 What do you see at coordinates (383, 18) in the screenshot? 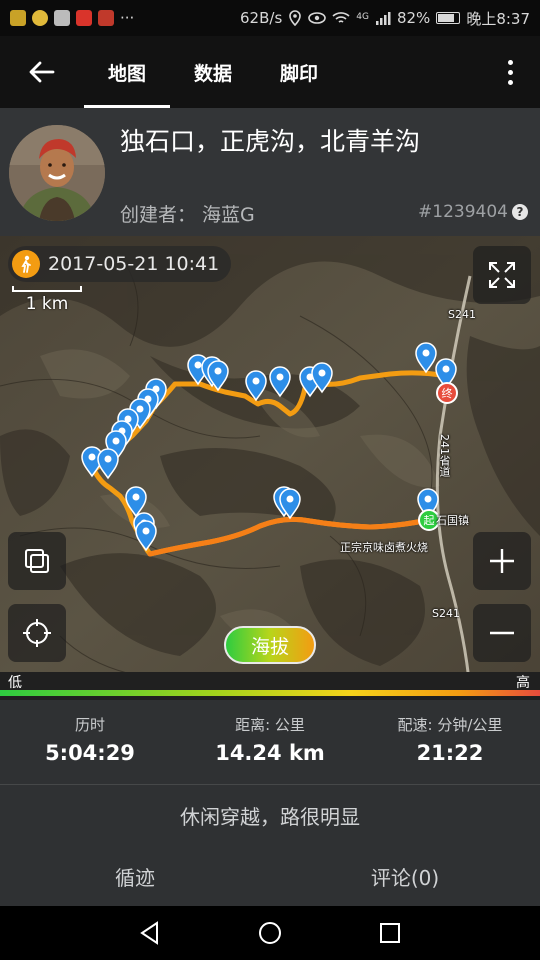
I see `signal-icon` at bounding box center [383, 18].